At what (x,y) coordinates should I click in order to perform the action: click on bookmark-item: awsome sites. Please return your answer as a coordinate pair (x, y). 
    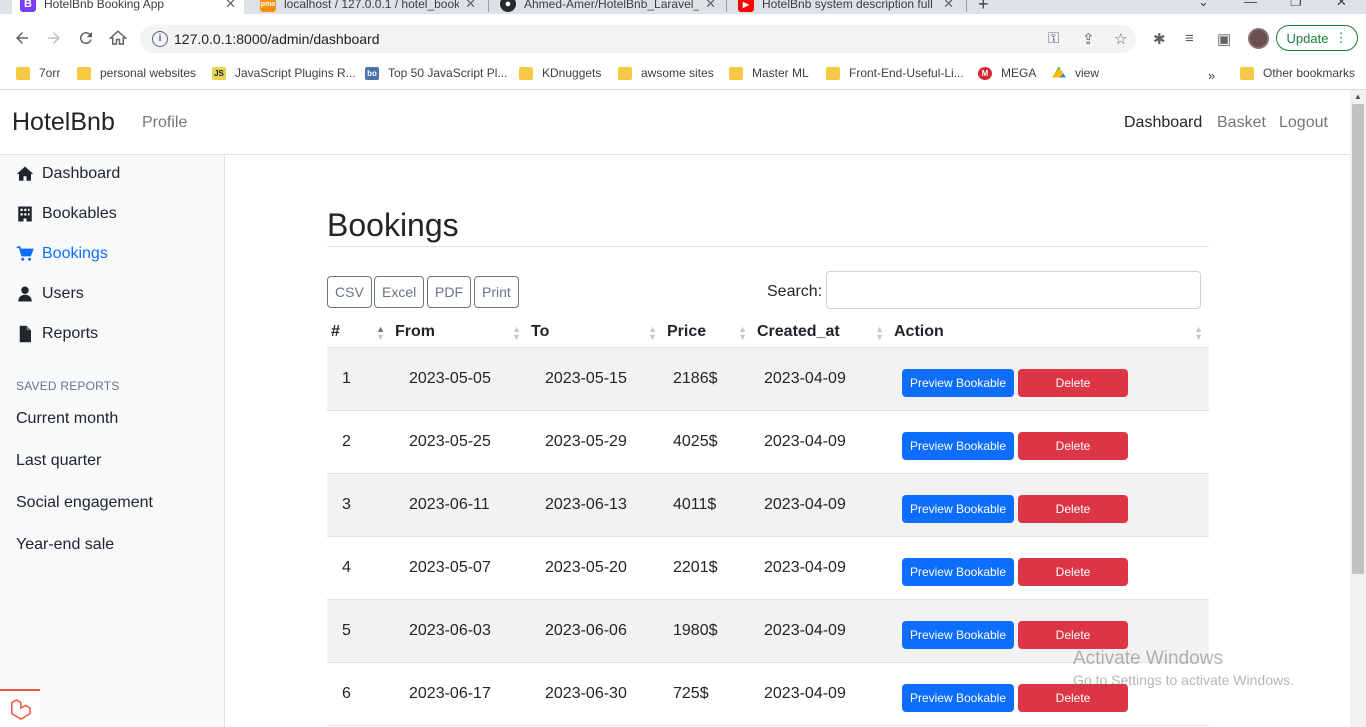
    Looking at the image, I should click on (666, 73).